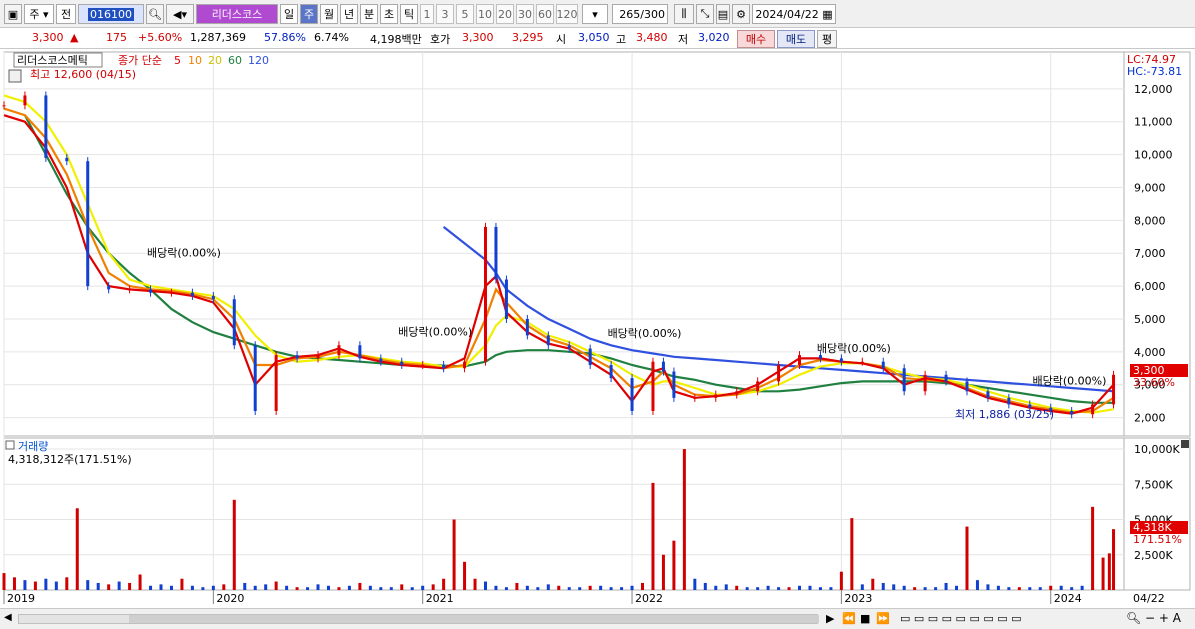 This screenshot has width=1195, height=629. Describe the element at coordinates (1154, 71) in the screenshot. I see `hc-label: HC:-73.81` at that location.